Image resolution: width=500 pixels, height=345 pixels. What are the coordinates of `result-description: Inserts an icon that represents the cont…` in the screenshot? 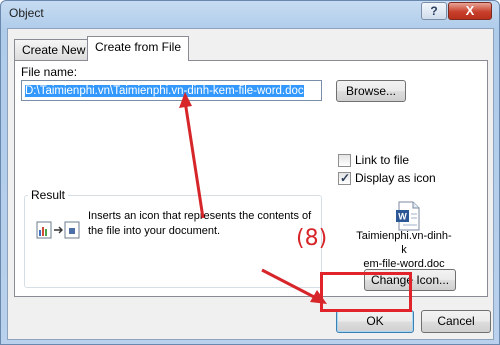 It's located at (200, 223).